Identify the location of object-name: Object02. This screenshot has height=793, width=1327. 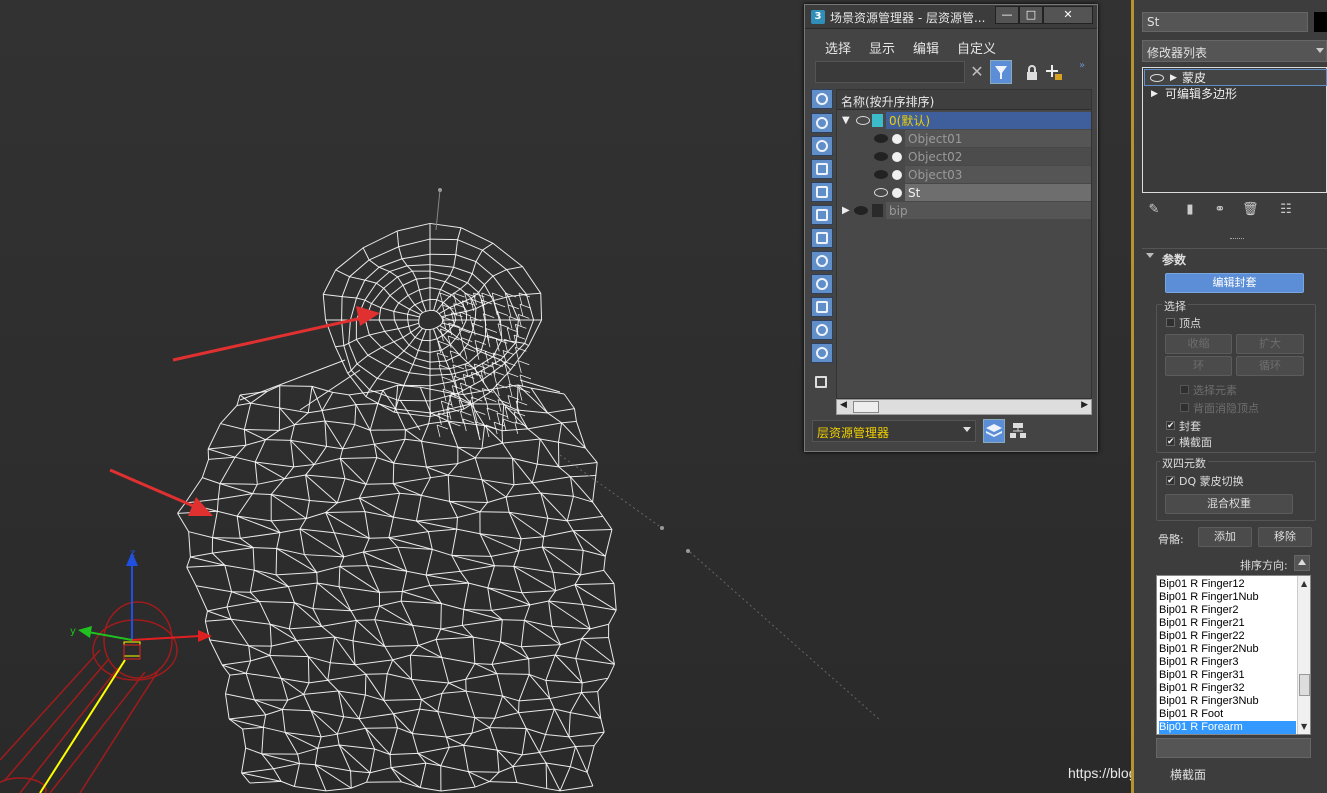
(998, 156).